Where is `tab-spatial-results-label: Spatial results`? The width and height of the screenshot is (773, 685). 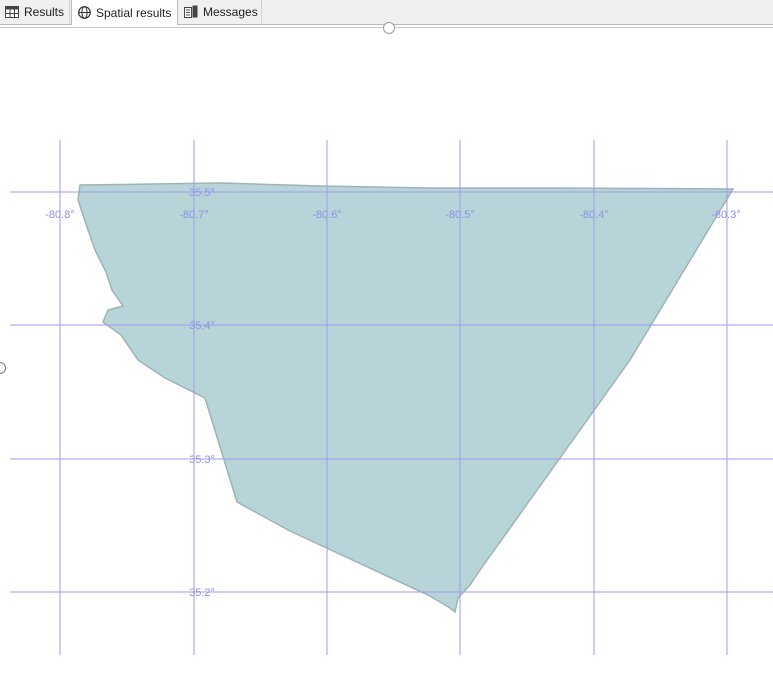 tab-spatial-results-label: Spatial results is located at coordinates (134, 12).